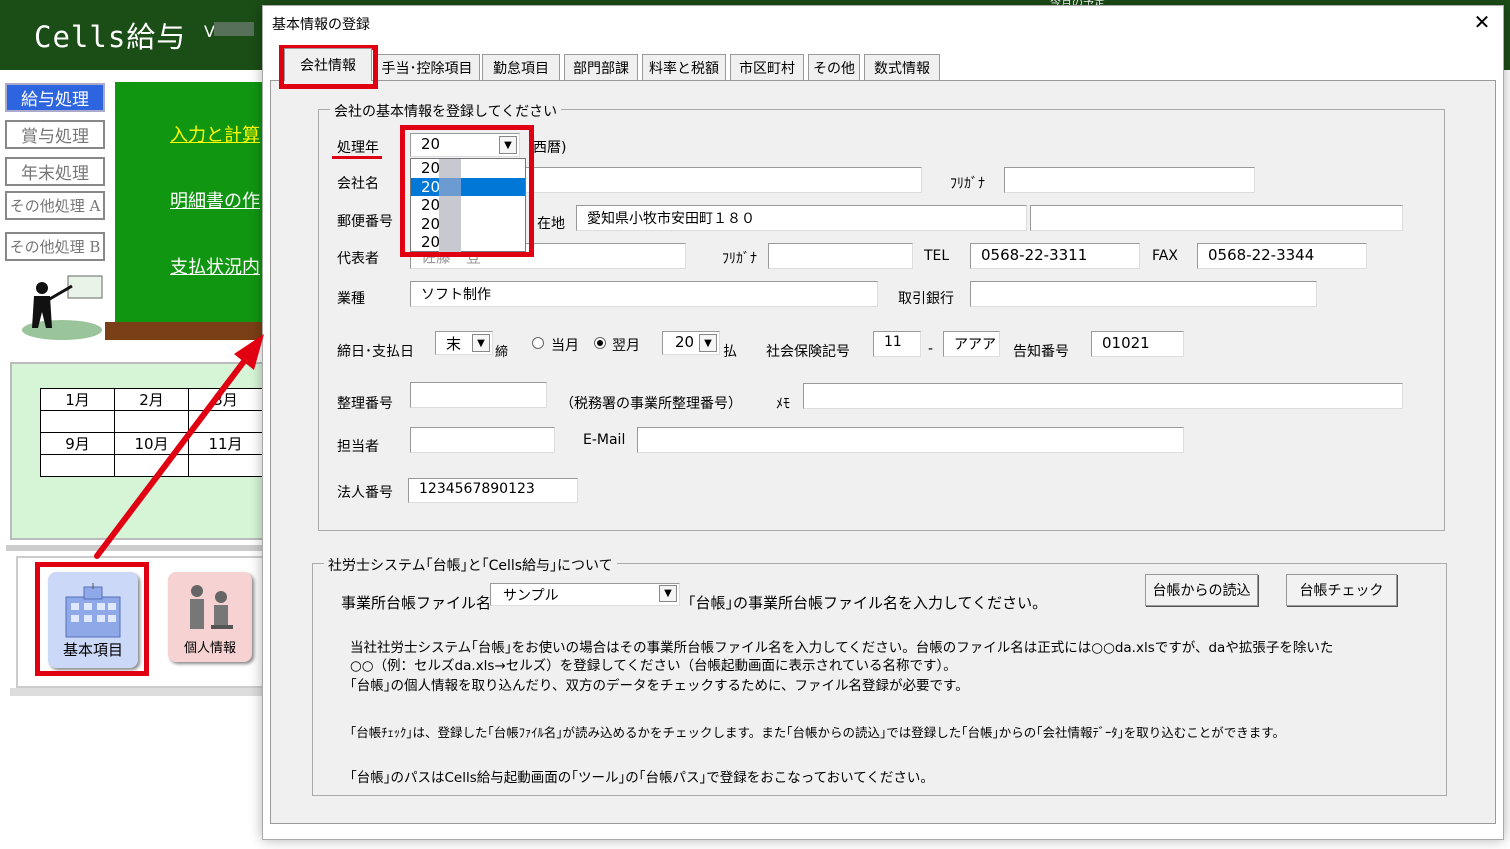 This screenshot has width=1510, height=849. I want to click on link-statement: 明細書の作, so click(215, 200).